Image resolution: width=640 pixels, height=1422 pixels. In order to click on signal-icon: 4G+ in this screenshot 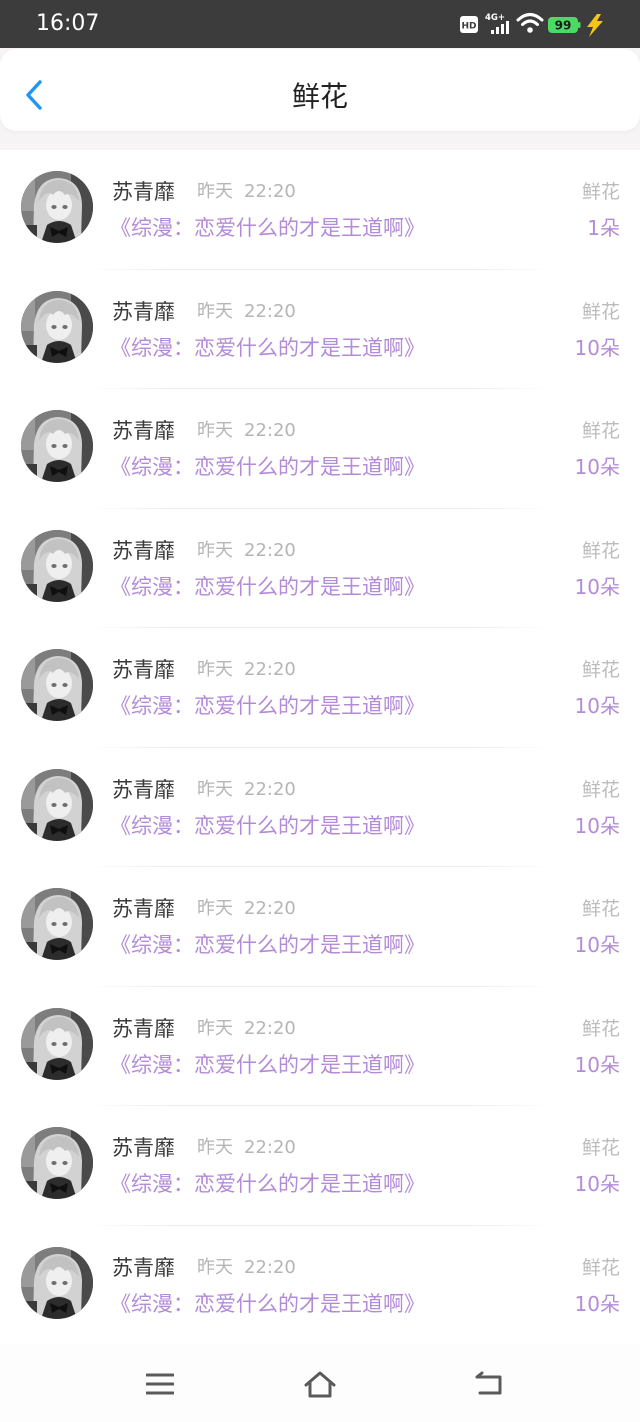, I will do `click(497, 23)`.